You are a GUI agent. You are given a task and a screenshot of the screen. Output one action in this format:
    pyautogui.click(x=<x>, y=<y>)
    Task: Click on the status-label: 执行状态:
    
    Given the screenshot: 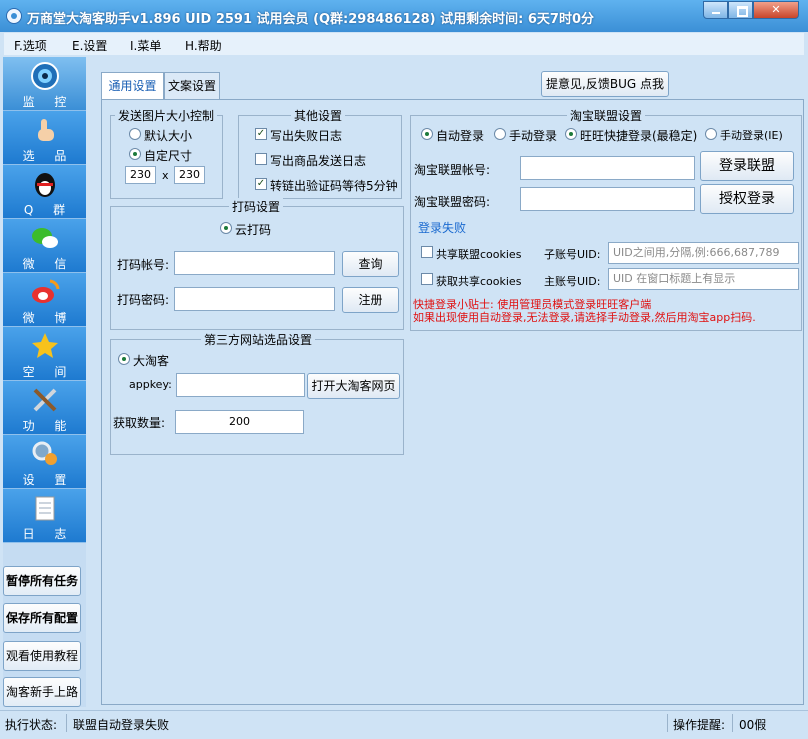 What is the action you would take?
    pyautogui.click(x=31, y=725)
    